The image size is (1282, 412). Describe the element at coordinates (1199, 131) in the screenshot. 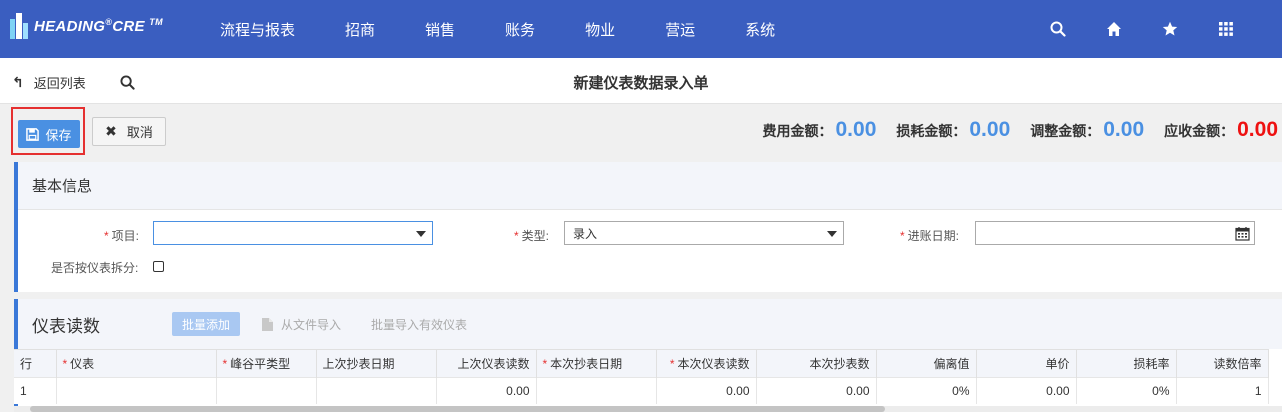

I see `total-receivable-label: 应收金额：` at that location.